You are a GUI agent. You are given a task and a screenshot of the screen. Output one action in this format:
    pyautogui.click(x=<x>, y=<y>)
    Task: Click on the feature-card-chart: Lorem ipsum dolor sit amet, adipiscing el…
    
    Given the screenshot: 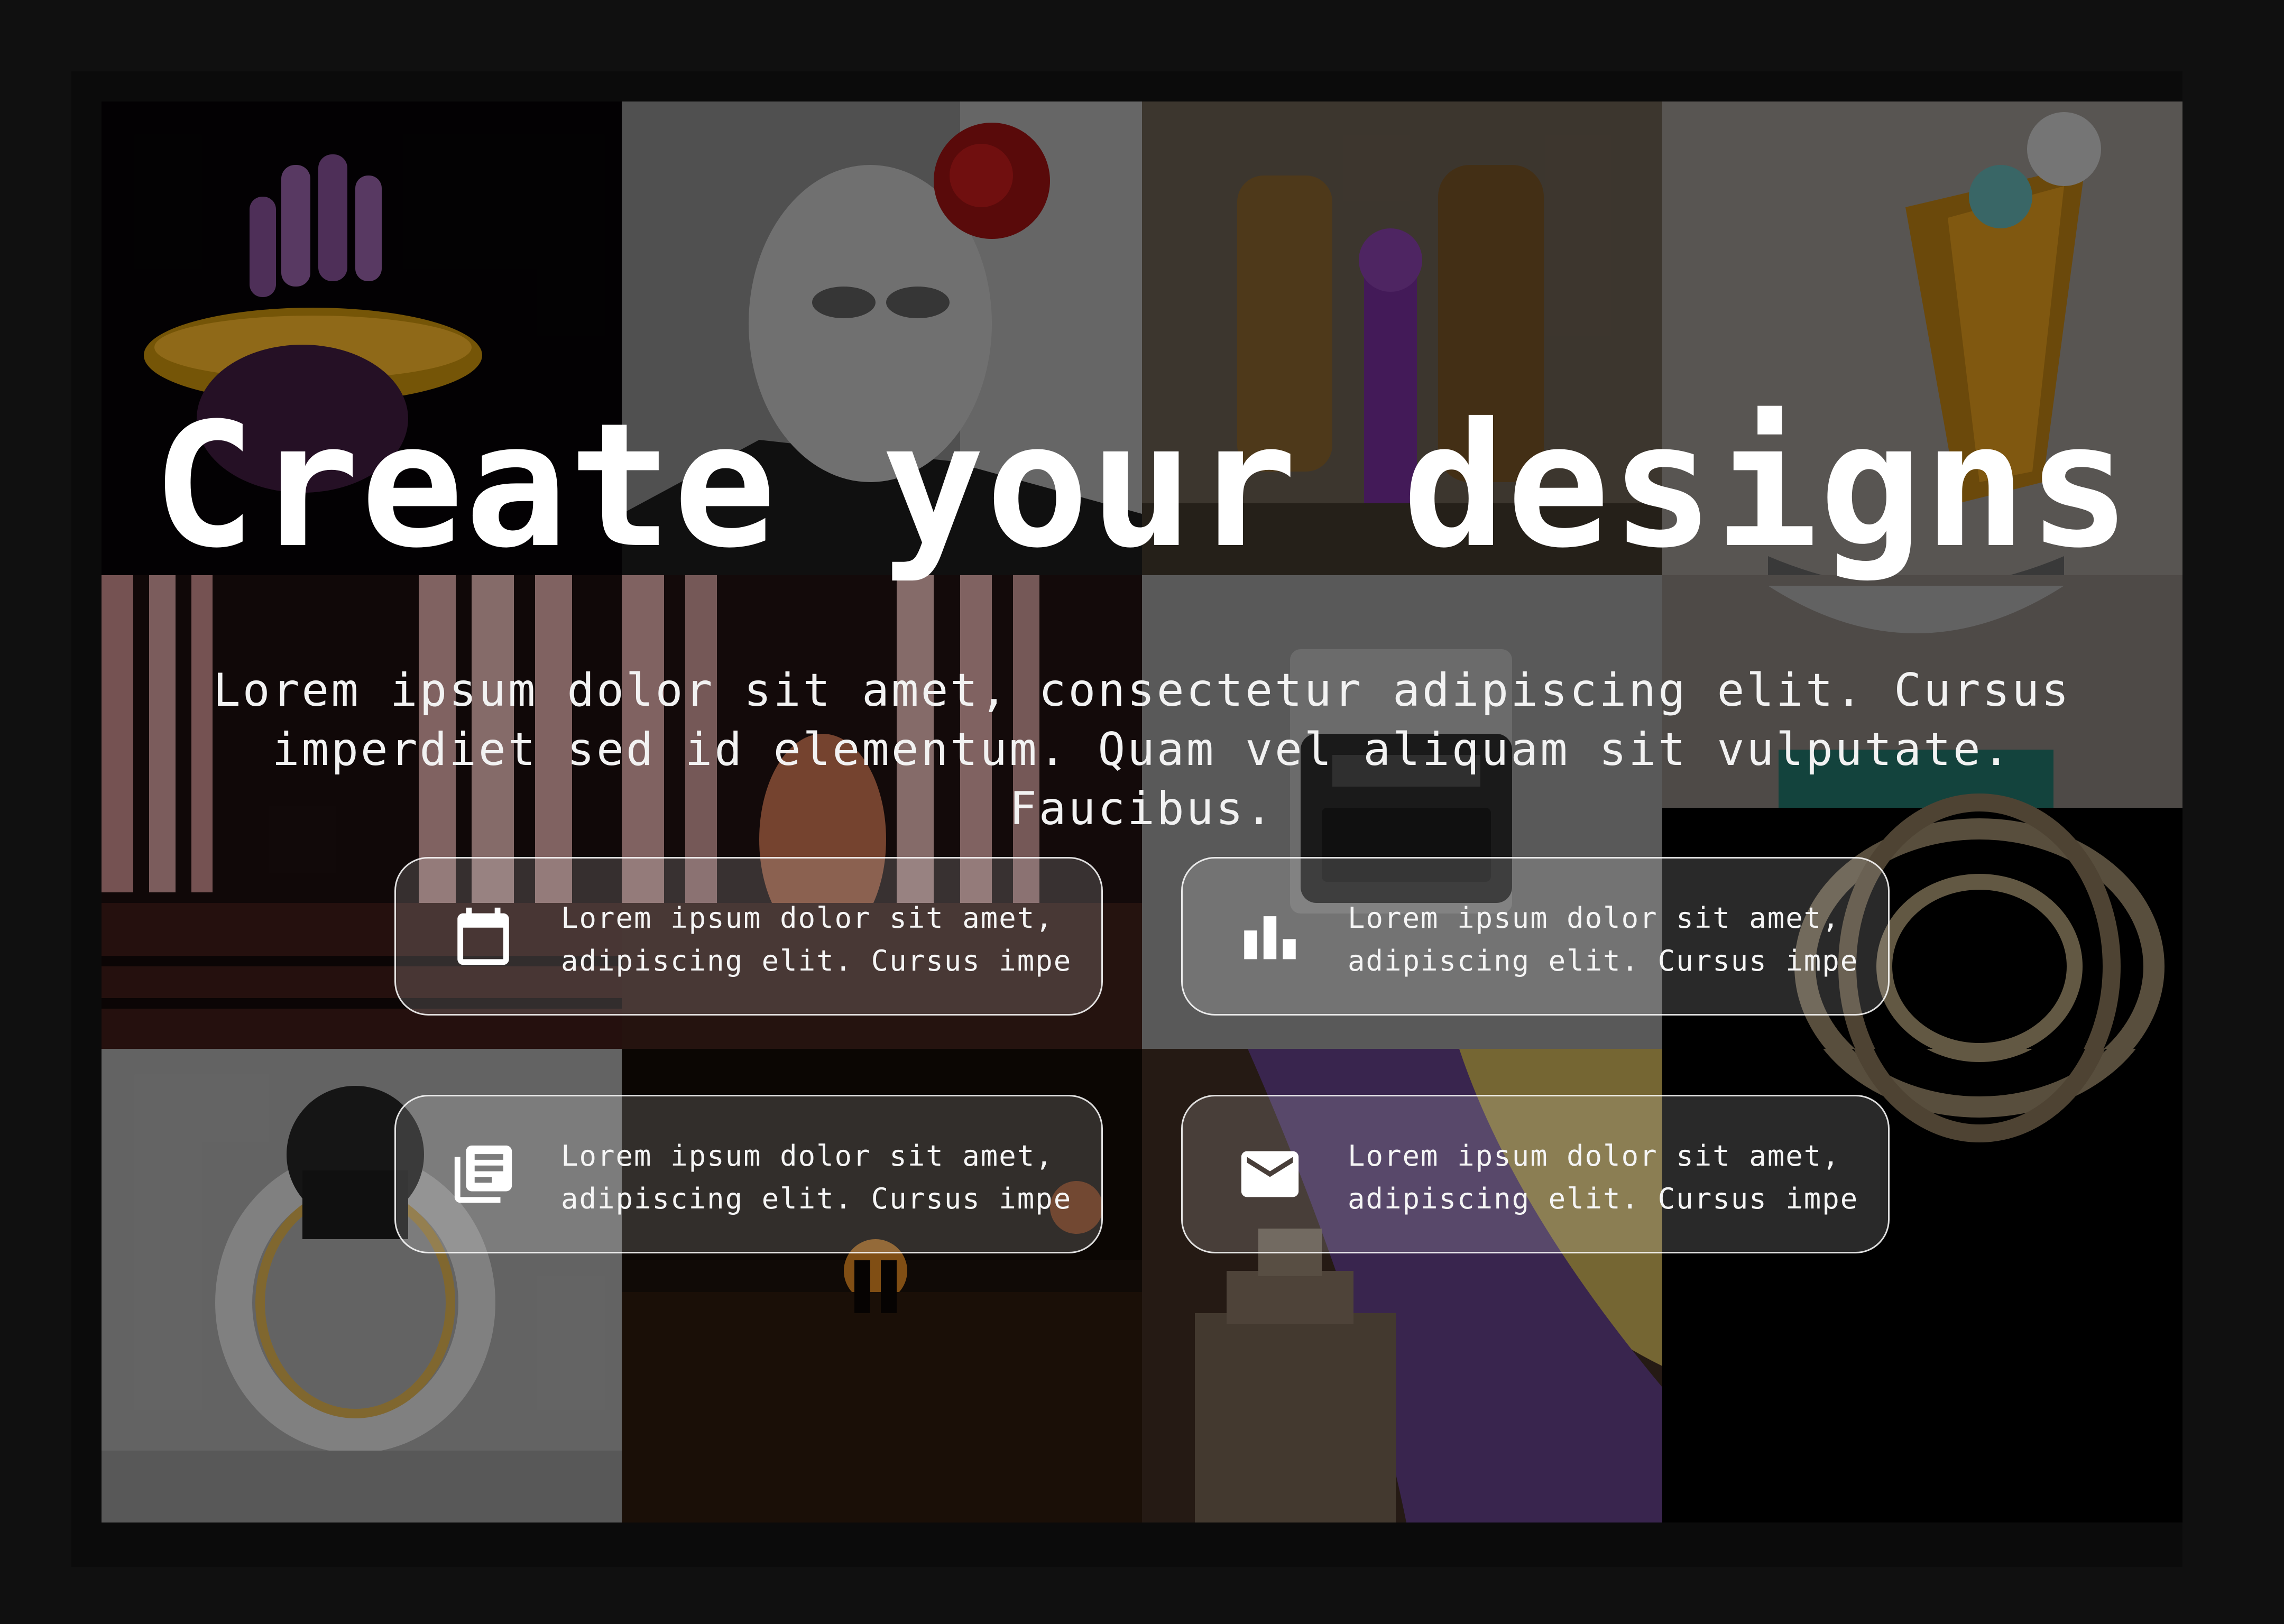 What is the action you would take?
    pyautogui.click(x=1535, y=937)
    